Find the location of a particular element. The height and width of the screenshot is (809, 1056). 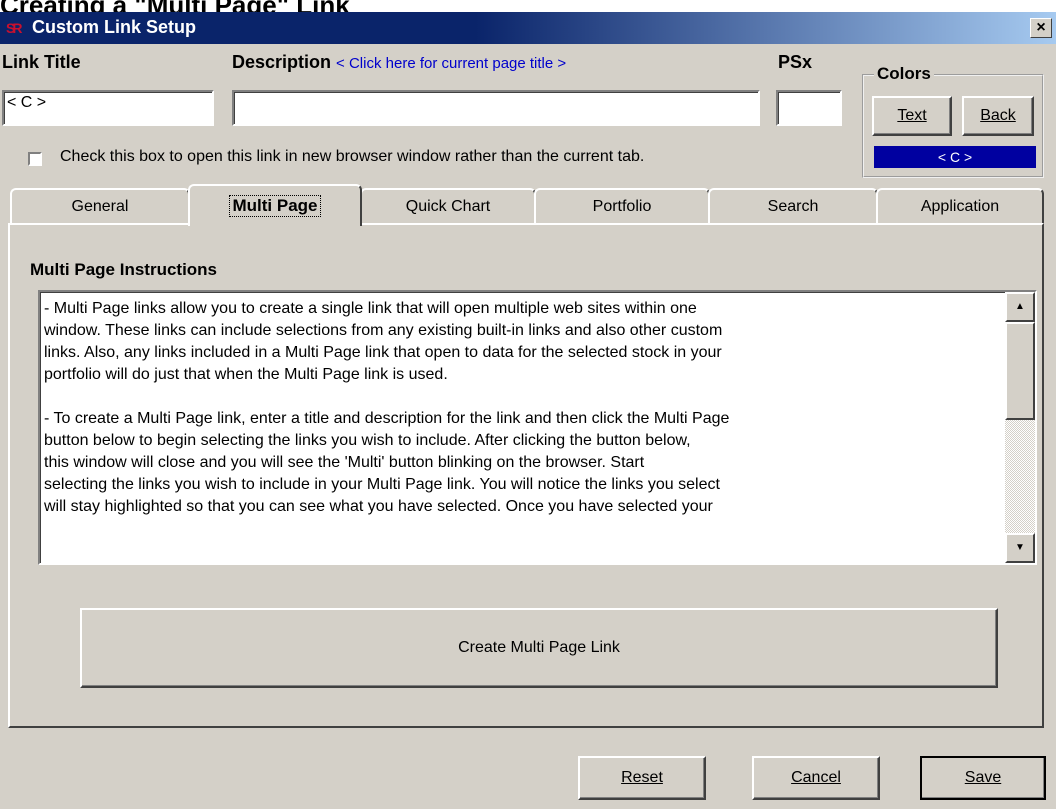

tab-multi-page-label: Multi Page is located at coordinates (275, 206).